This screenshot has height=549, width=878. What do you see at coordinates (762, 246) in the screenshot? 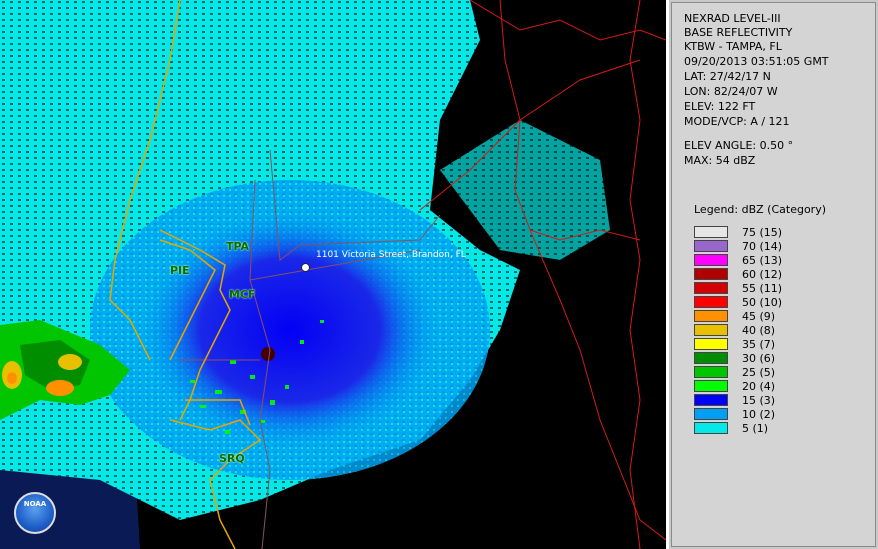
I see `legend-label: 70 (14)` at bounding box center [762, 246].